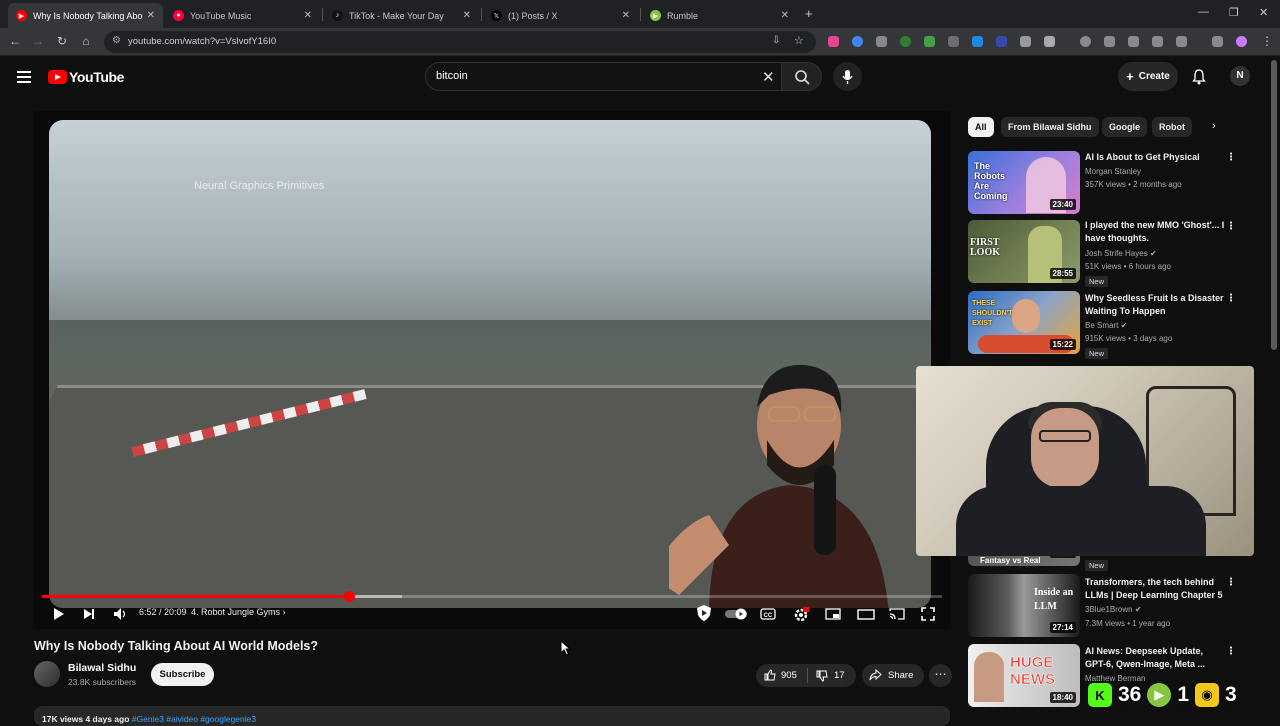 The image size is (1280, 726). I want to click on settings-icon, so click(801, 616).